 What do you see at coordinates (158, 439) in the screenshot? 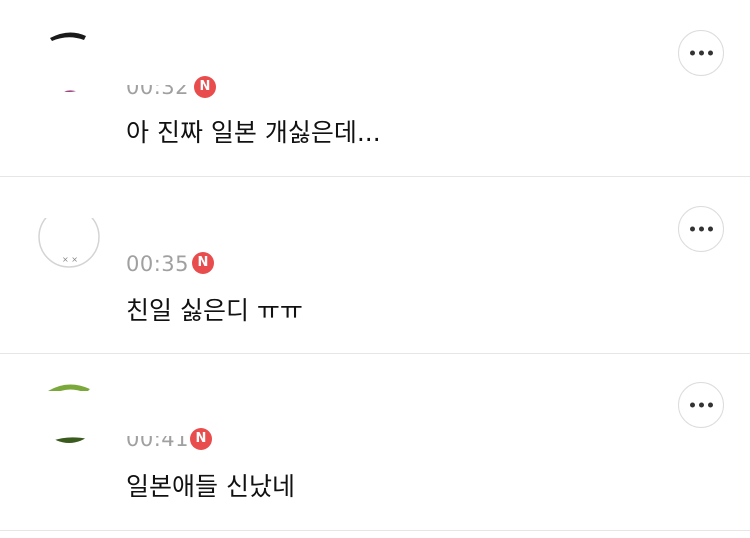
I see `comment-timestamp: 00:41` at bounding box center [158, 439].